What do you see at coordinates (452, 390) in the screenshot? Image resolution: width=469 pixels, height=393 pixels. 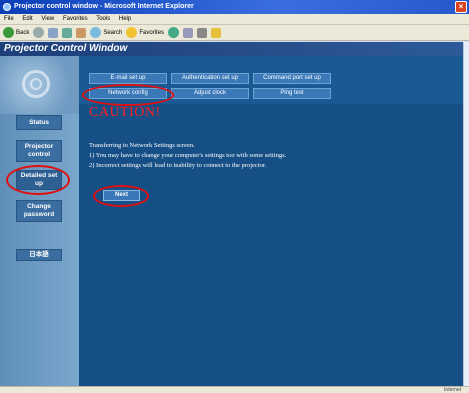 I see `status-zone: Internet` at bounding box center [452, 390].